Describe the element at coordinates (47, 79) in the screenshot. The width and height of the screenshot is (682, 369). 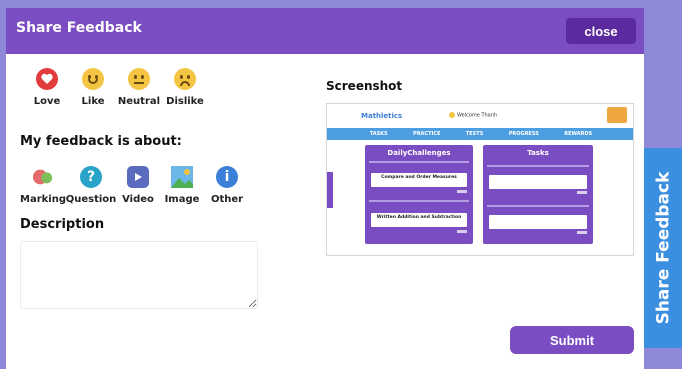
I see `heart-icon` at that location.